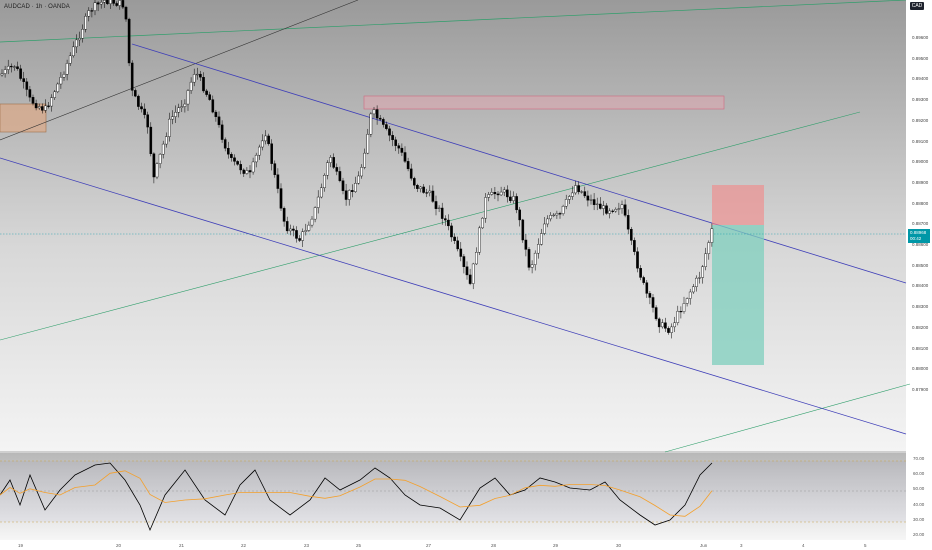  What do you see at coordinates (920, 162) in the screenshot?
I see `price-axis-label: 0.89000` at bounding box center [920, 162].